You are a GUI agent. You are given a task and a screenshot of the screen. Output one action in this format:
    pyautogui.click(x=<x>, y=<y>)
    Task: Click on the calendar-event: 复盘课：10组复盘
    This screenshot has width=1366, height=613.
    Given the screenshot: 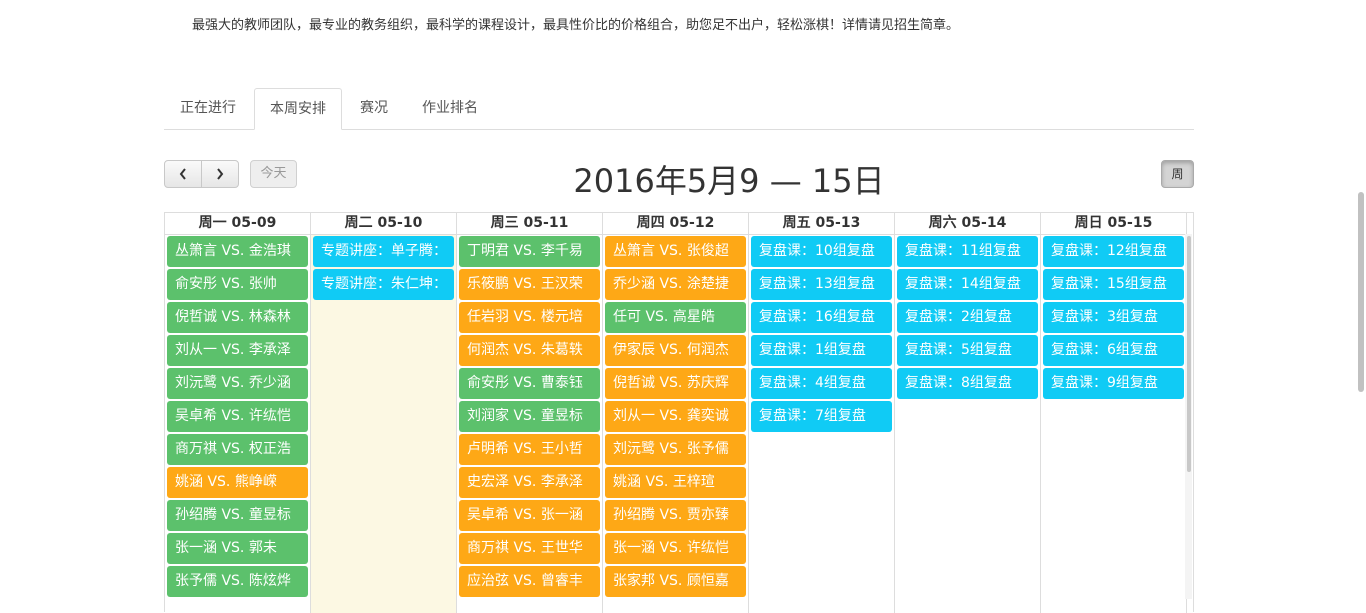 What is the action you would take?
    pyautogui.click(x=821, y=251)
    